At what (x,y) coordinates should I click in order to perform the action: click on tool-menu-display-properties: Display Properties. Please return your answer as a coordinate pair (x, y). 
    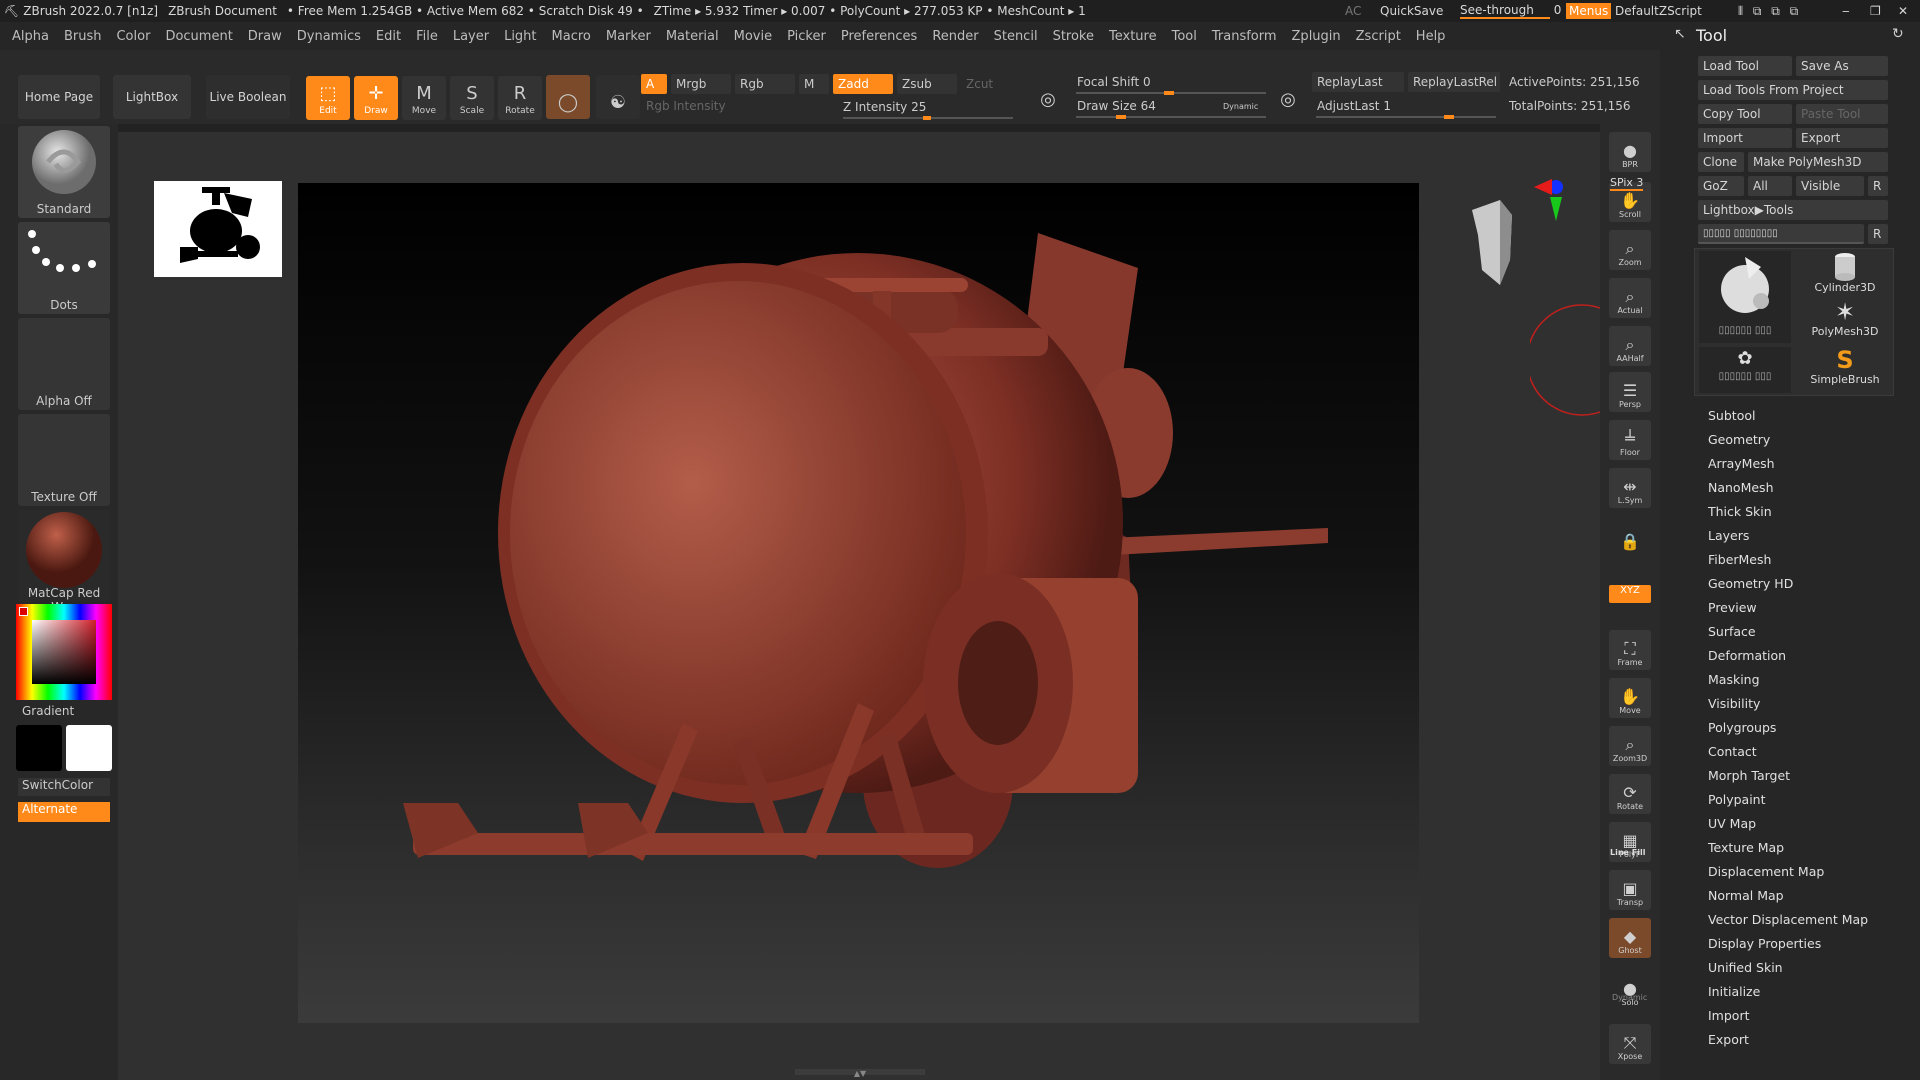
    Looking at the image, I should click on (1764, 943).